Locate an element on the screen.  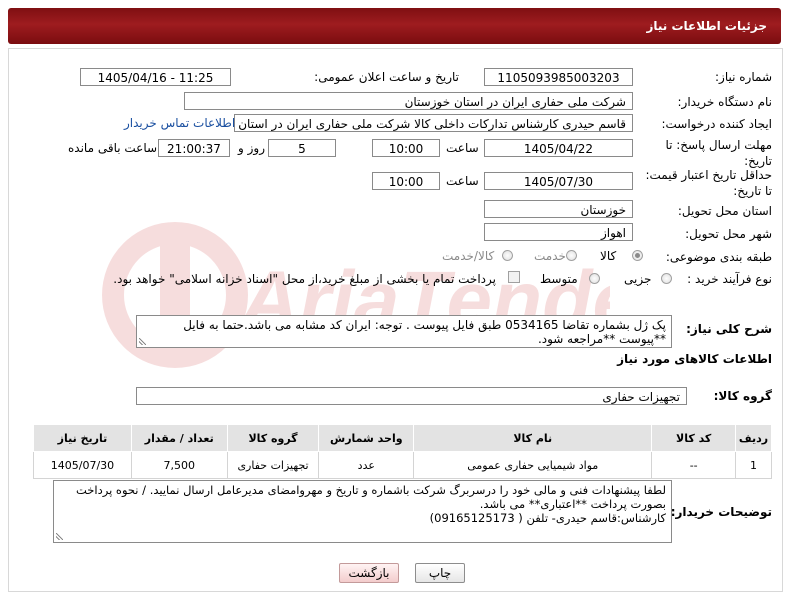
cell-qty: 7,500 is located at coordinates (179, 465).